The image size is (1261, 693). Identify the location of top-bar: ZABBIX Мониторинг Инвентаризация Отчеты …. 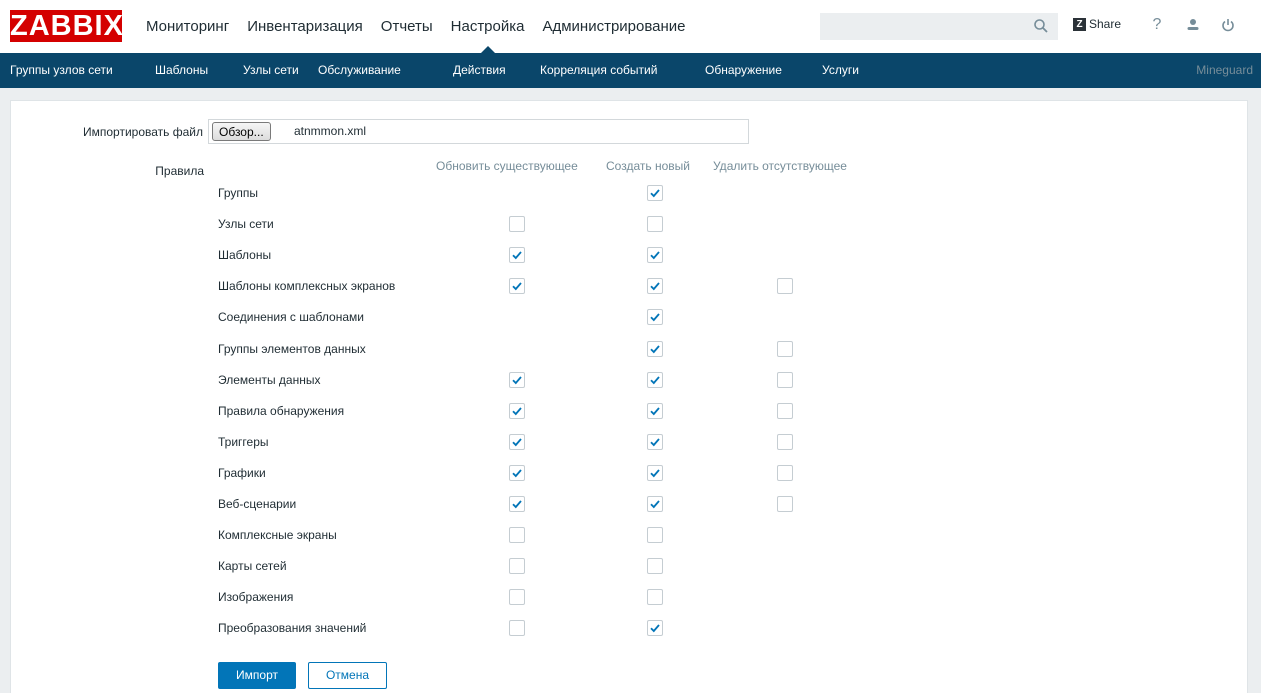
(630, 26).